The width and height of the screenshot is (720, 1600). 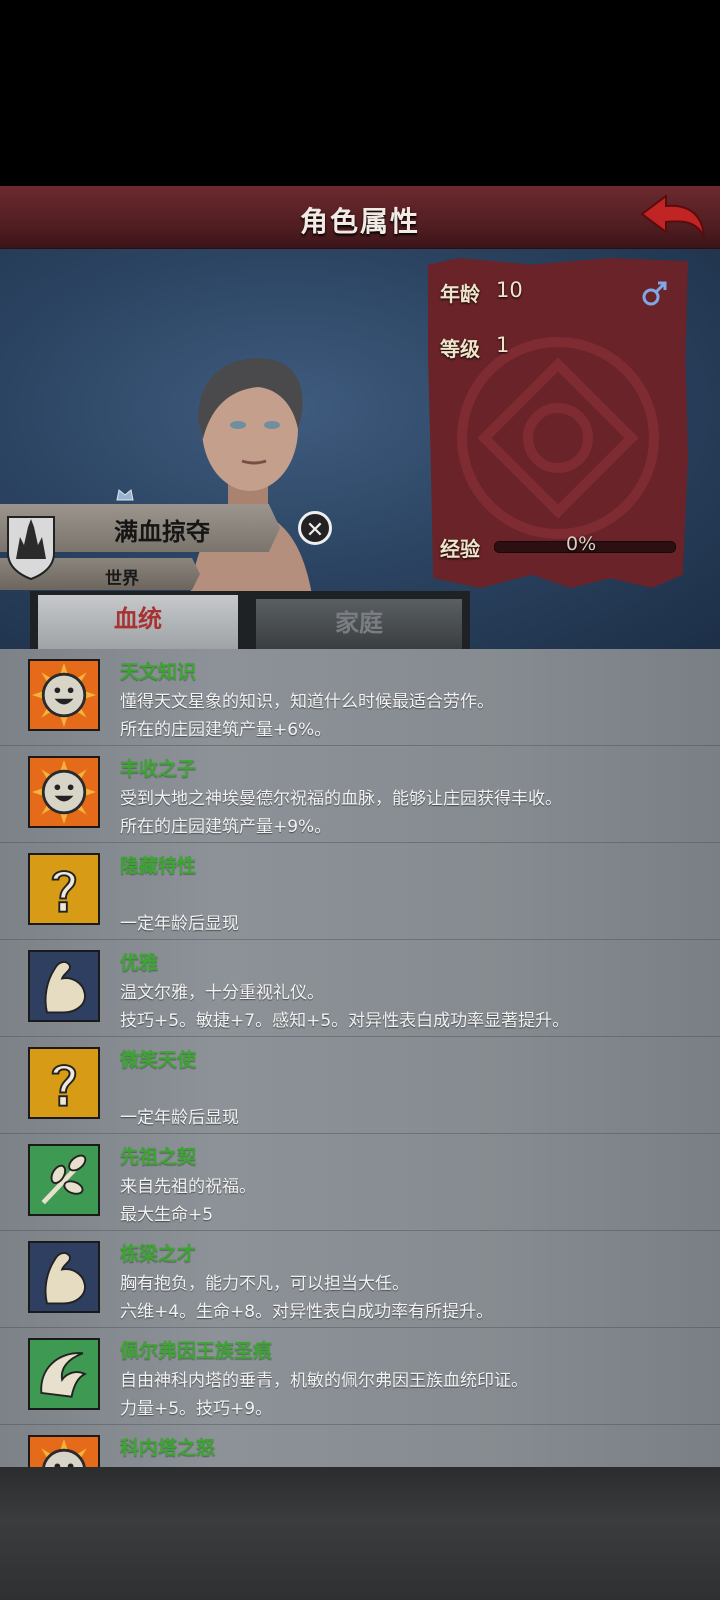 I want to click on age-label: 年龄, so click(x=460, y=294).